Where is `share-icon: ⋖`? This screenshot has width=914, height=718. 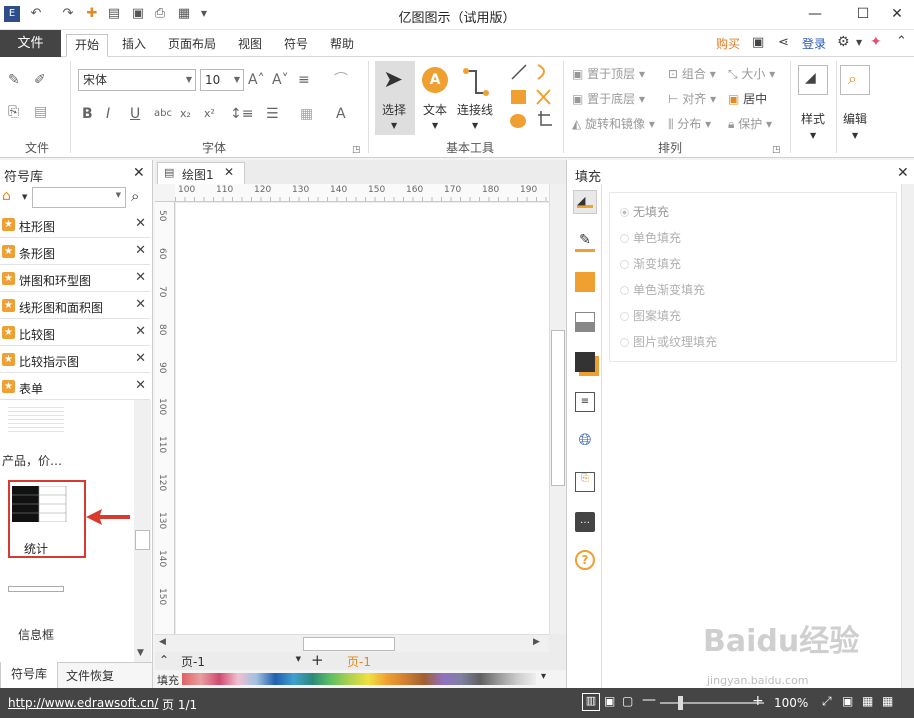
share-icon: ⋖ is located at coordinates (783, 42).